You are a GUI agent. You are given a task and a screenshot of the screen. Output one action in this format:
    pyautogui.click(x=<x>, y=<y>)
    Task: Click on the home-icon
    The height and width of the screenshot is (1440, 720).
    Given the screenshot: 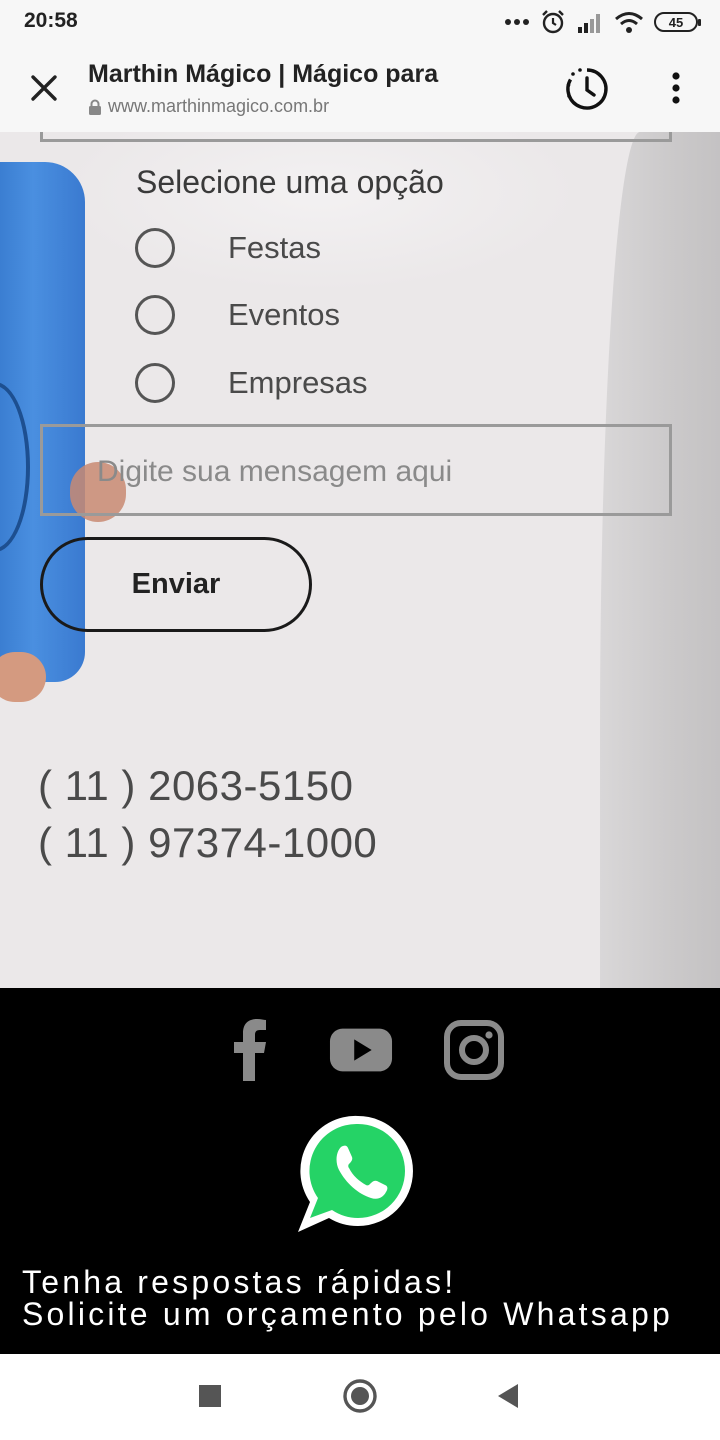 What is the action you would take?
    pyautogui.click(x=360, y=1396)
    